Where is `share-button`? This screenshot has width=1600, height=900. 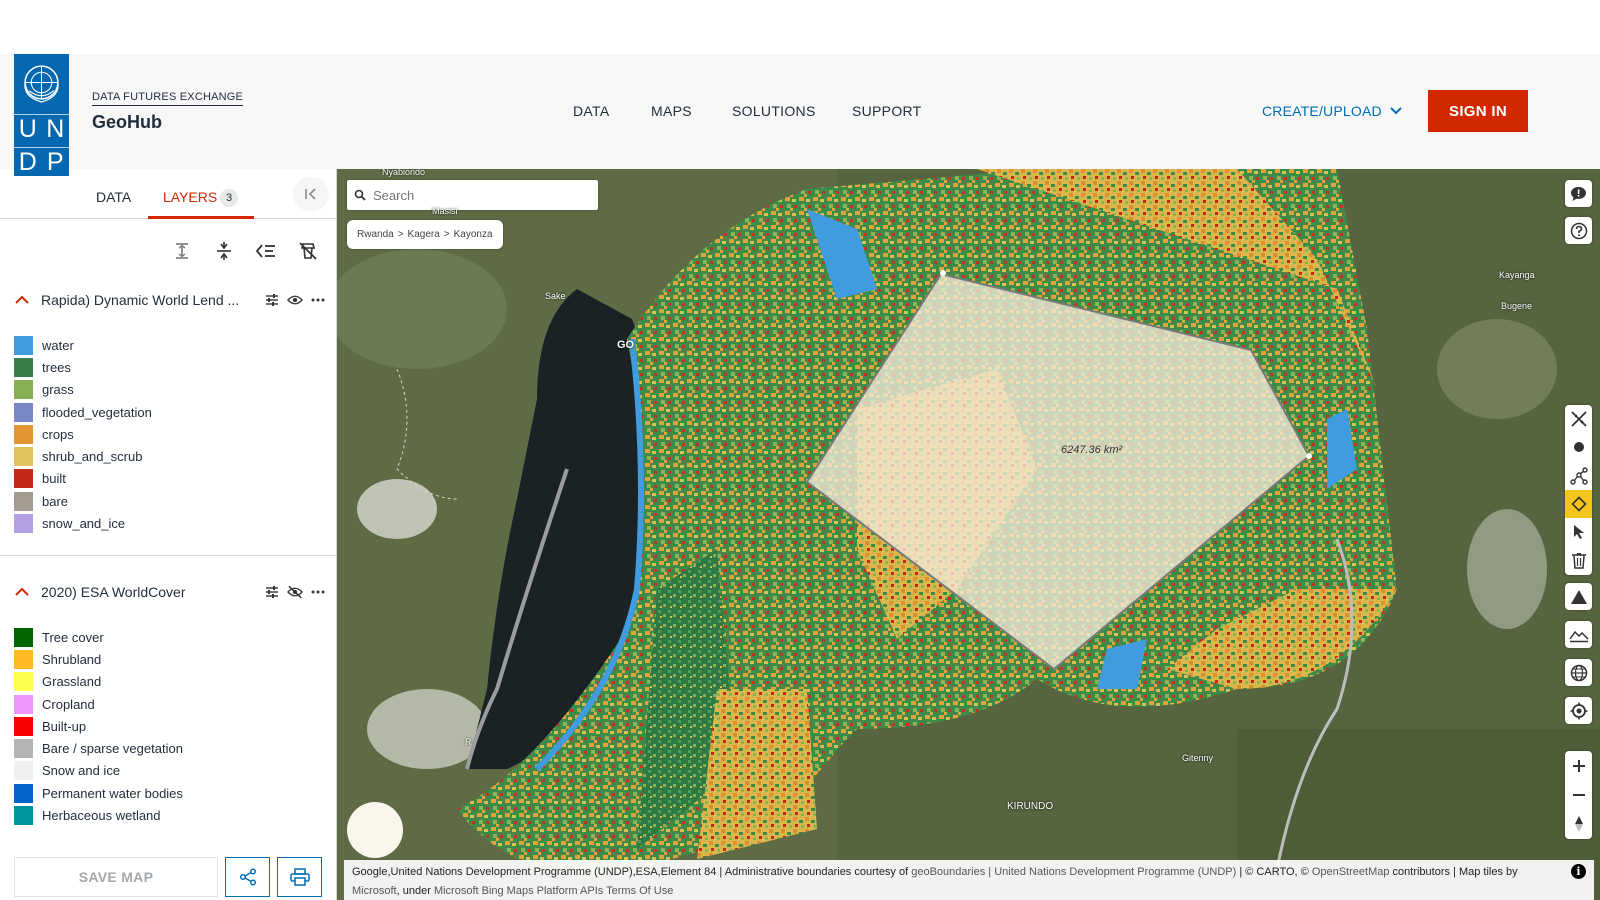
share-button is located at coordinates (247, 877).